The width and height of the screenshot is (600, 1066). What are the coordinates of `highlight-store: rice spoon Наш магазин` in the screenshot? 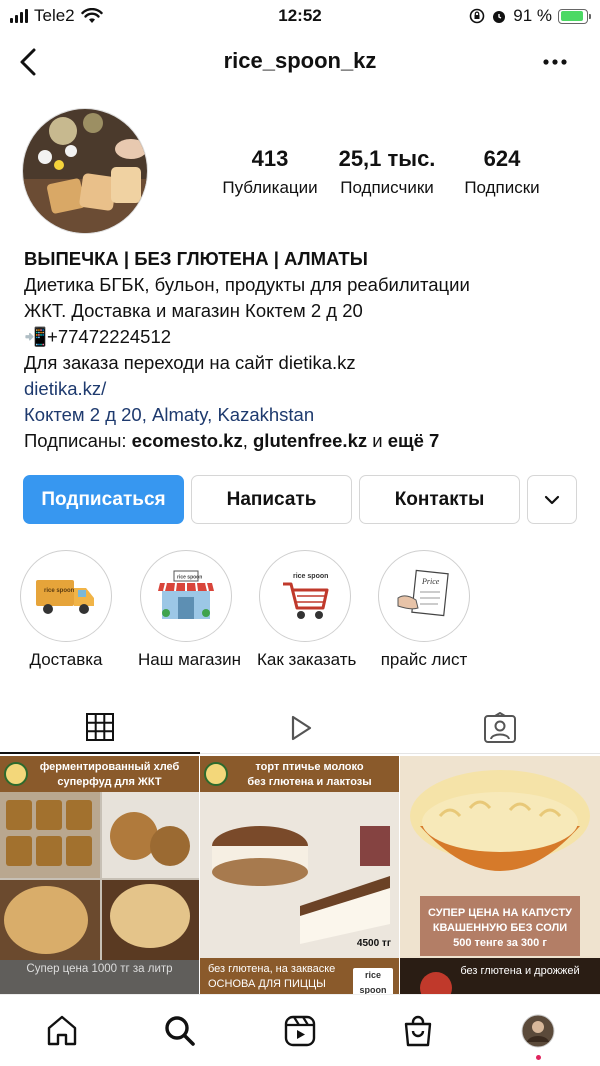 It's located at (190, 610).